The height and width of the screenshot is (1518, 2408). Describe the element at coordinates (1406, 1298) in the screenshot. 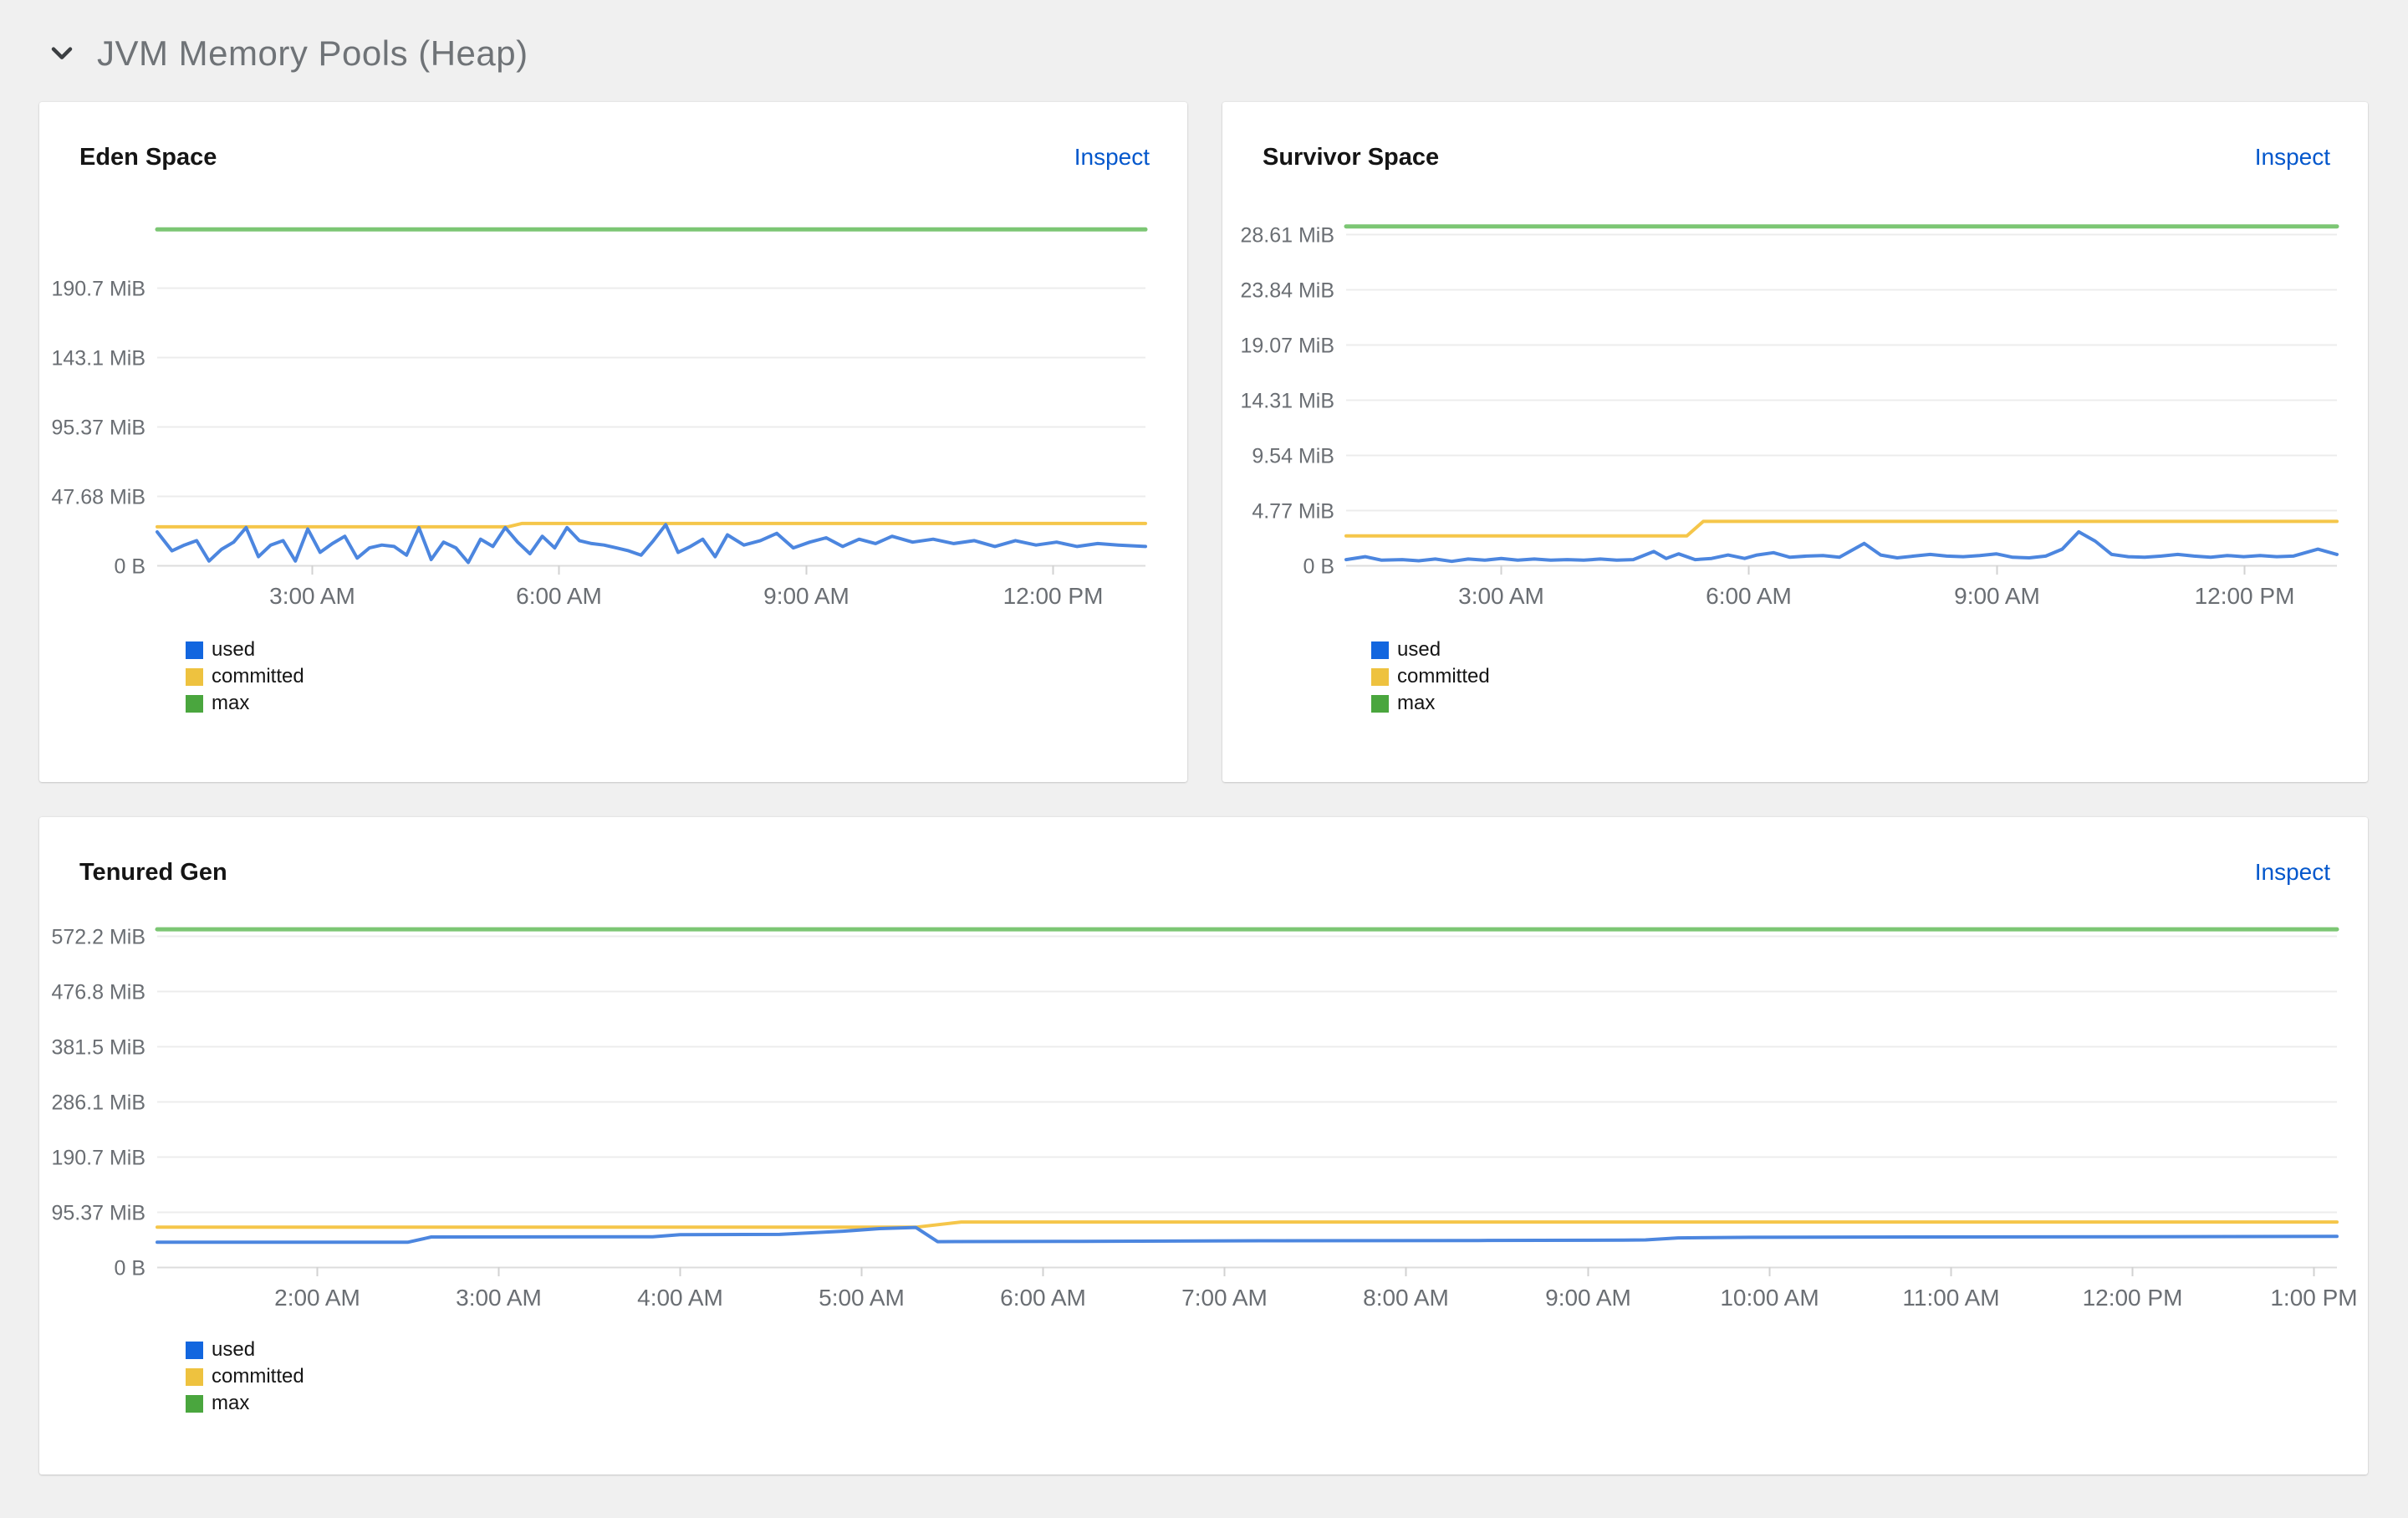

I see `x-tick-label: 8:00 AM` at that location.